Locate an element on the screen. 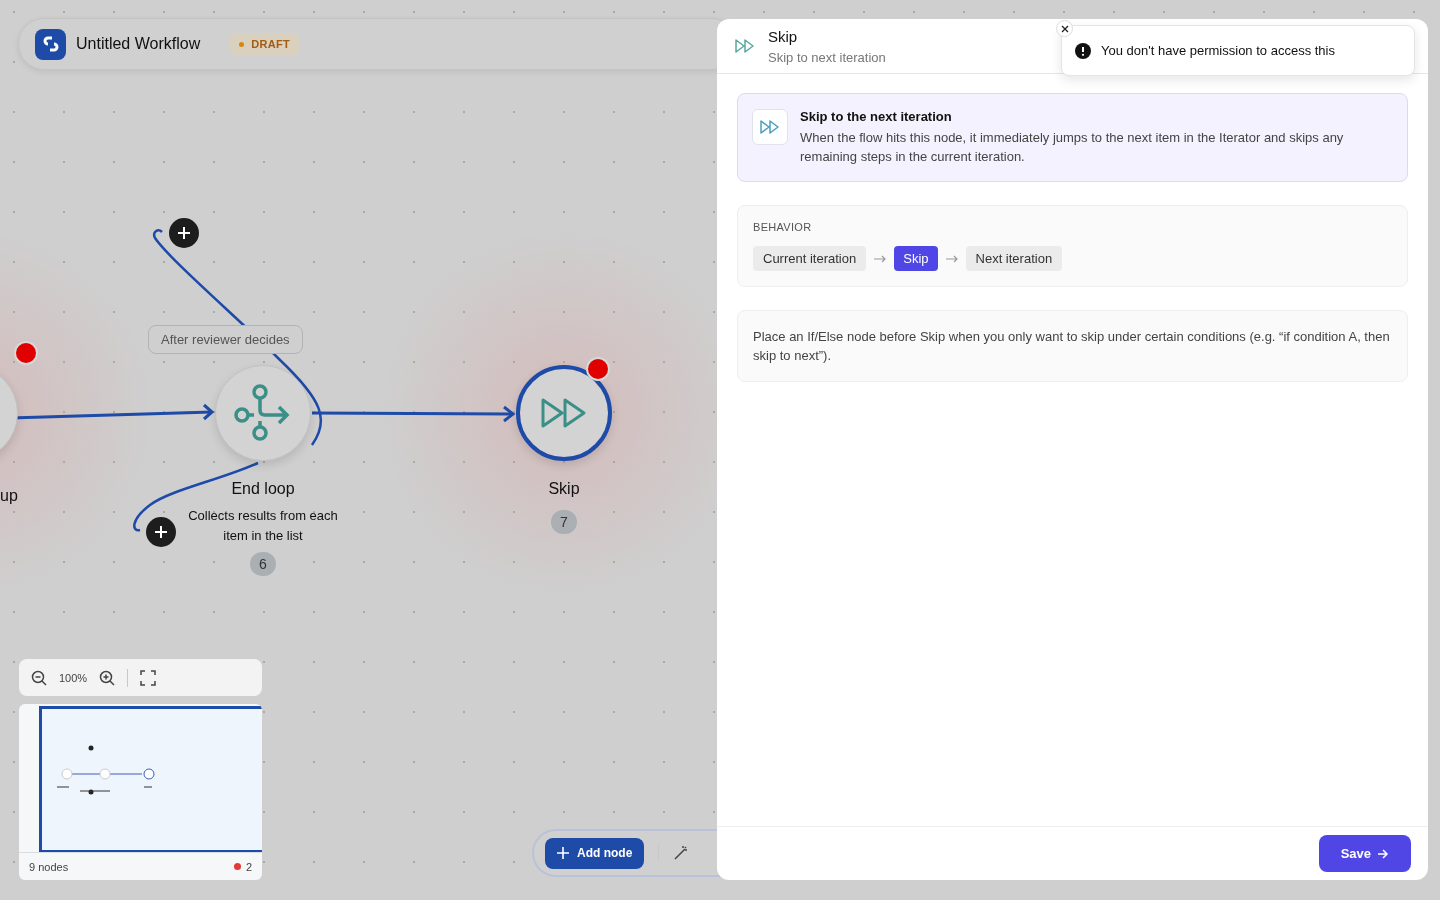  alert-icon is located at coordinates (1083, 50).